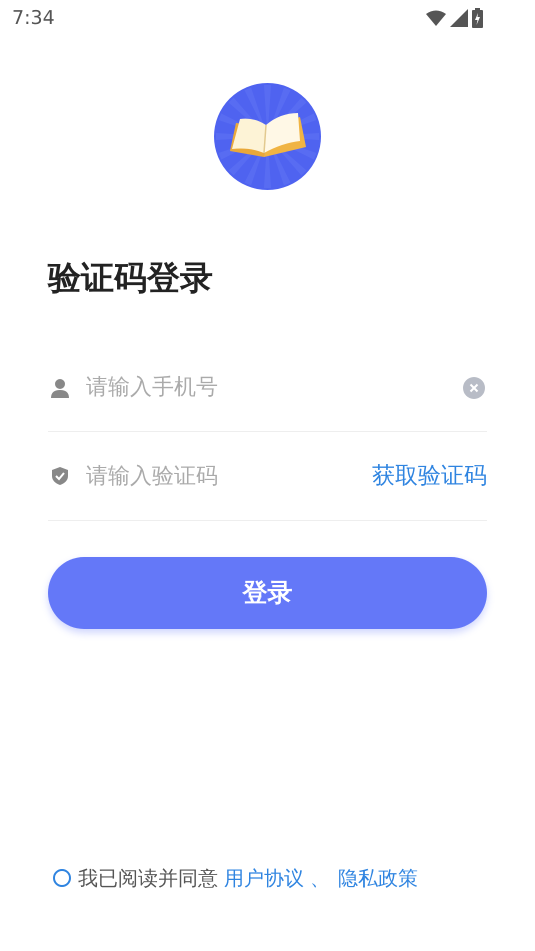 The width and height of the screenshot is (535, 951). What do you see at coordinates (131, 278) in the screenshot?
I see `page-title: 验证码登录` at bounding box center [131, 278].